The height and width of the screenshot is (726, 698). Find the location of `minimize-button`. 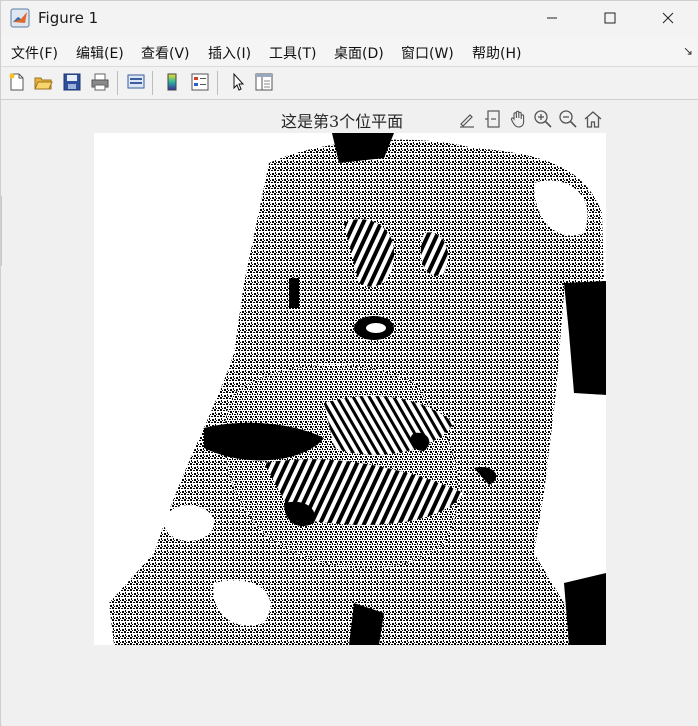

minimize-button is located at coordinates (552, 18).